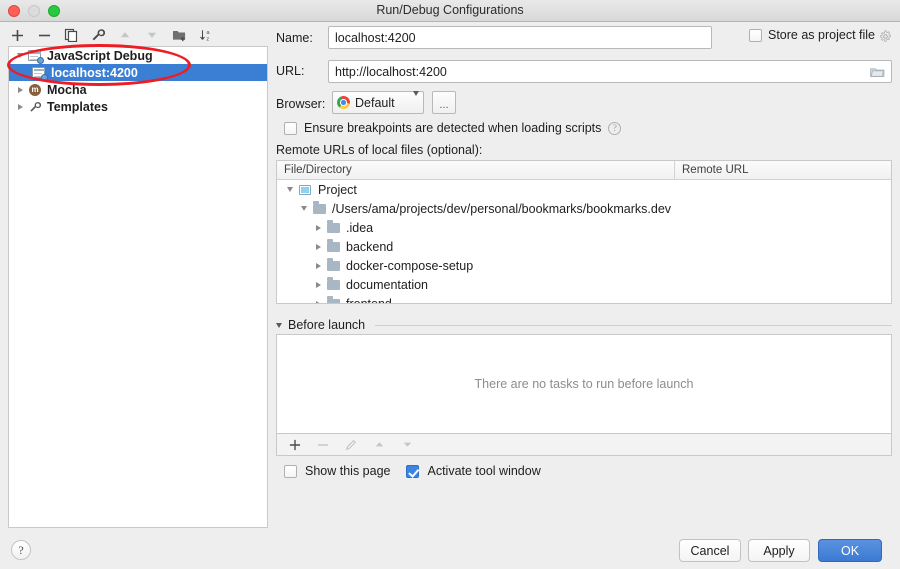 The height and width of the screenshot is (569, 900). What do you see at coordinates (584, 189) in the screenshot?
I see `table-row: Project` at bounding box center [584, 189].